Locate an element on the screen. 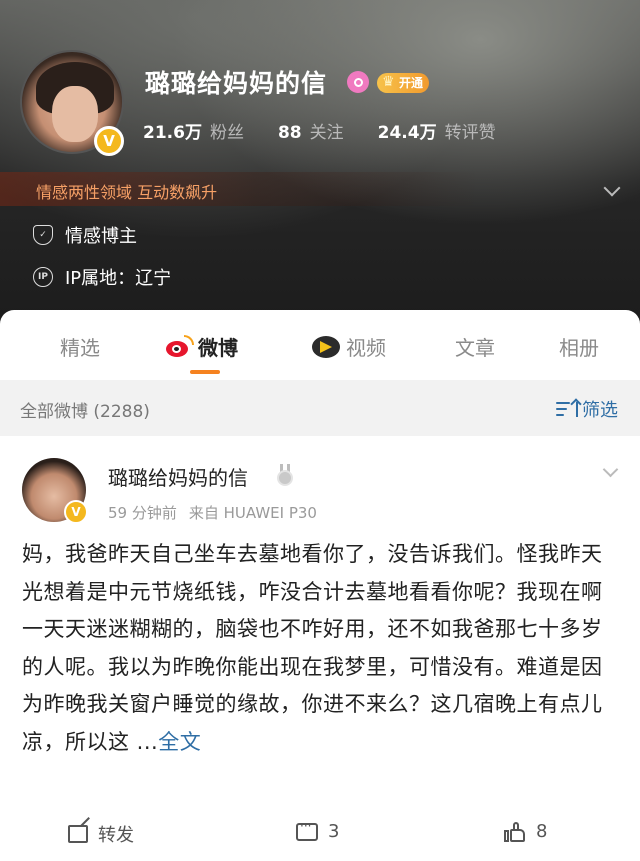 This screenshot has width=640, height=861. tab-articles: 文章 is located at coordinates (475, 346).